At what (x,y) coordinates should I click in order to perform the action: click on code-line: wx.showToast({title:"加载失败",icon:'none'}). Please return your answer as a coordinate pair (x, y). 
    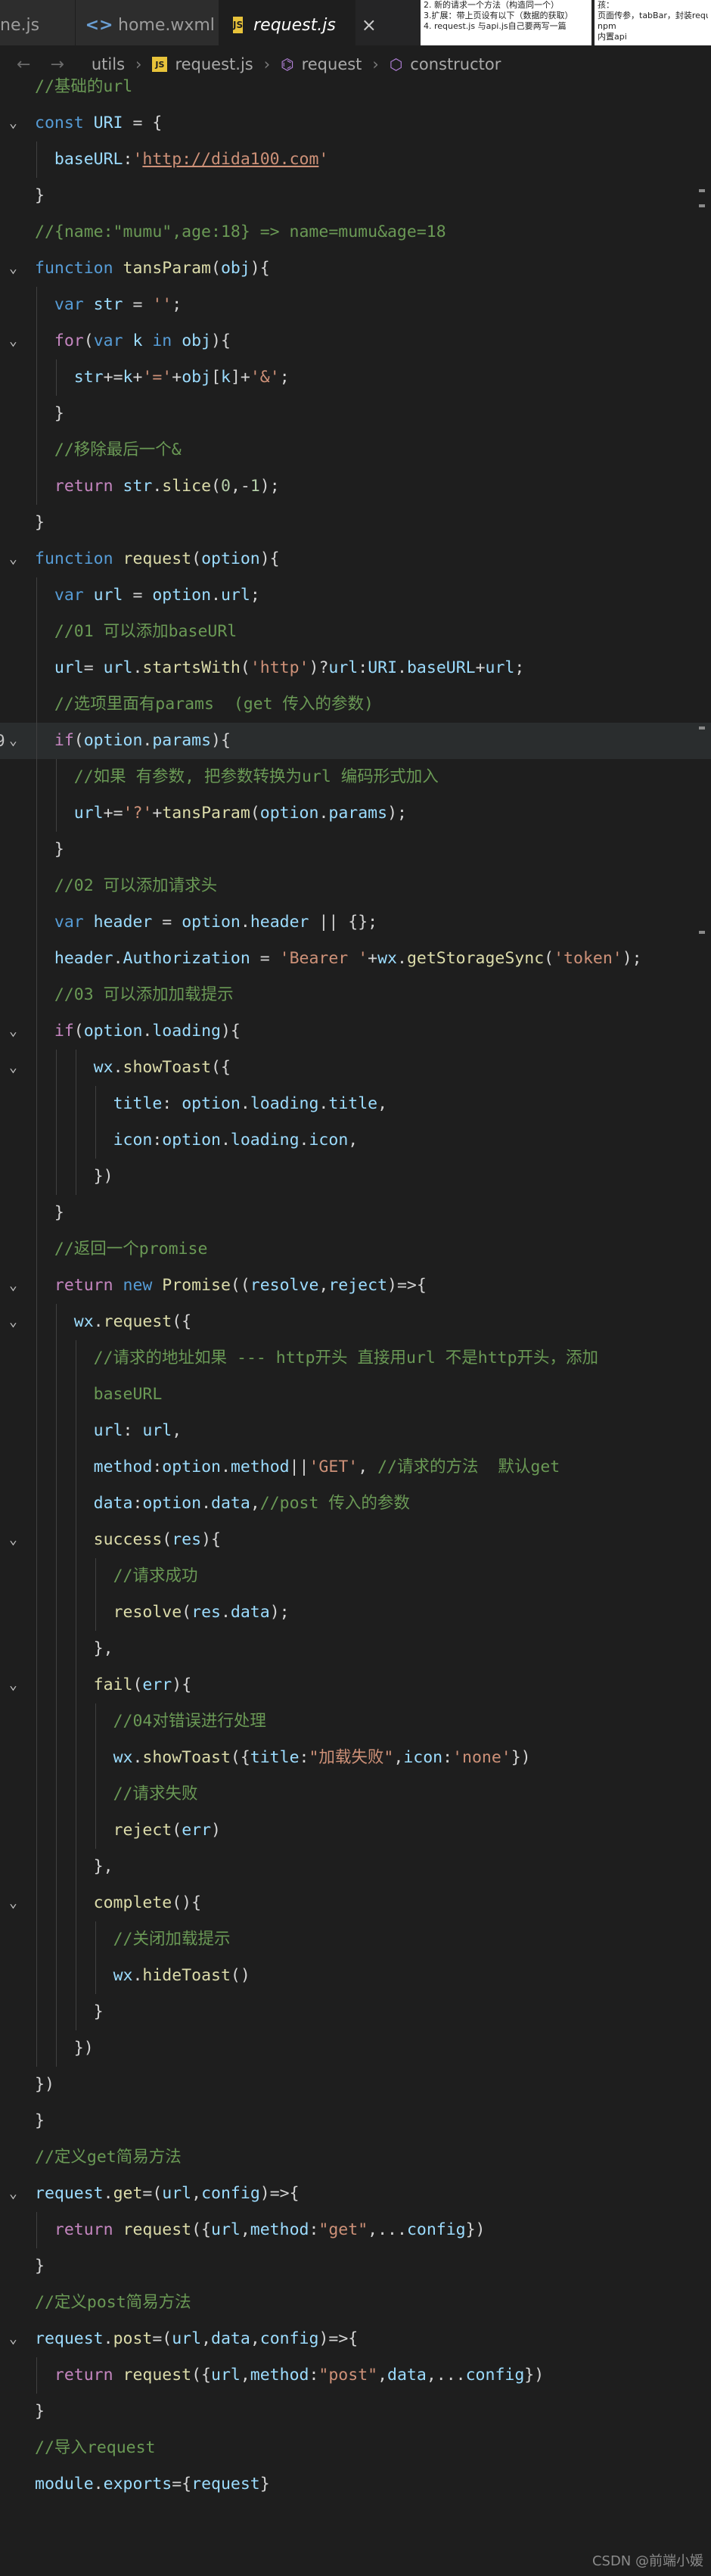
    Looking at the image, I should click on (355, 1758).